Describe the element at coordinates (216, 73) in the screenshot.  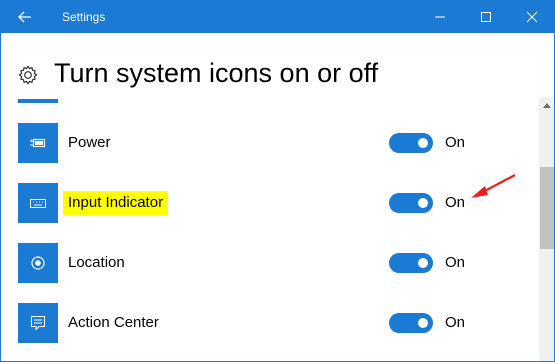
I see `page-title: Turn system icons on or off` at that location.